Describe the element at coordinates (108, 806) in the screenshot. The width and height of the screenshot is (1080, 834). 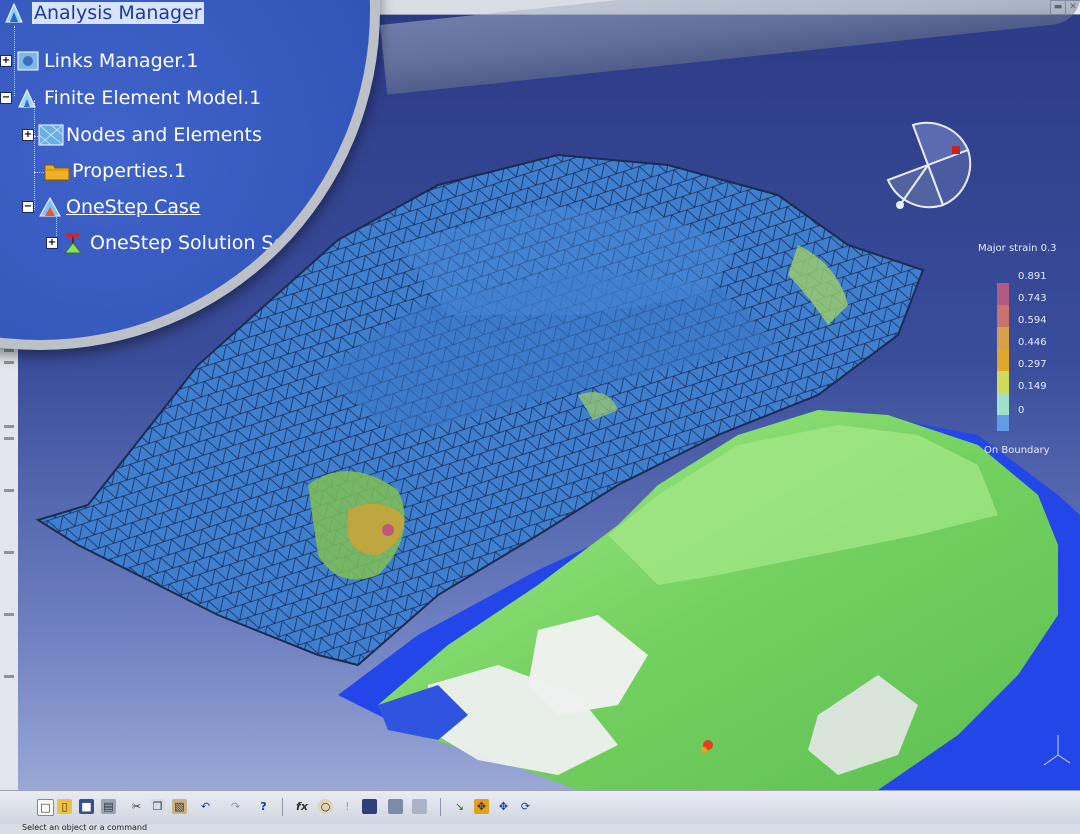
I see `print-icon: ▤` at that location.